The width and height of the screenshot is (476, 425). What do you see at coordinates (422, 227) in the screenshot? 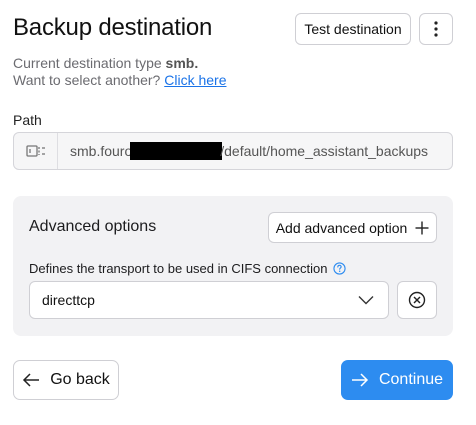
I see `plus-icon` at bounding box center [422, 227].